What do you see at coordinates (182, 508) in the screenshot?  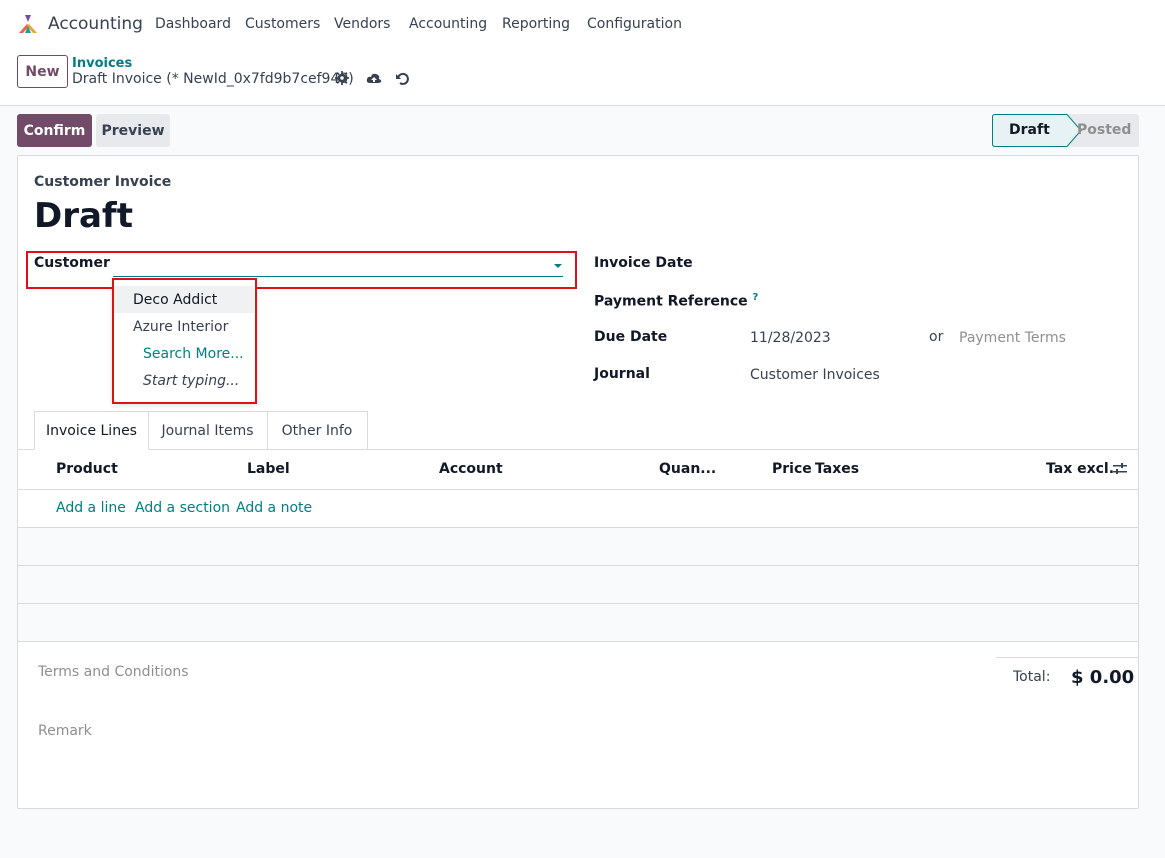 I see `add-section-link: Add a section` at bounding box center [182, 508].